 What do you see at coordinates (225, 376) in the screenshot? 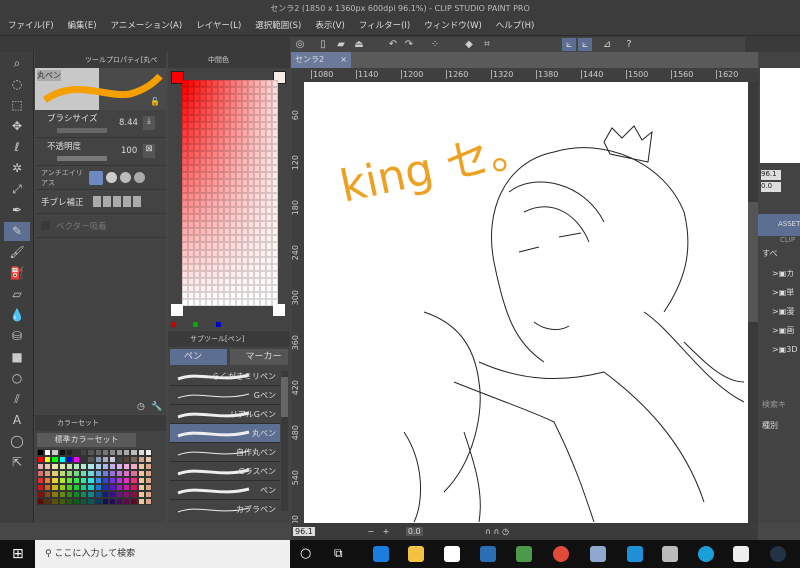
I see `subtool-item: らくがきミリペン` at bounding box center [225, 376].